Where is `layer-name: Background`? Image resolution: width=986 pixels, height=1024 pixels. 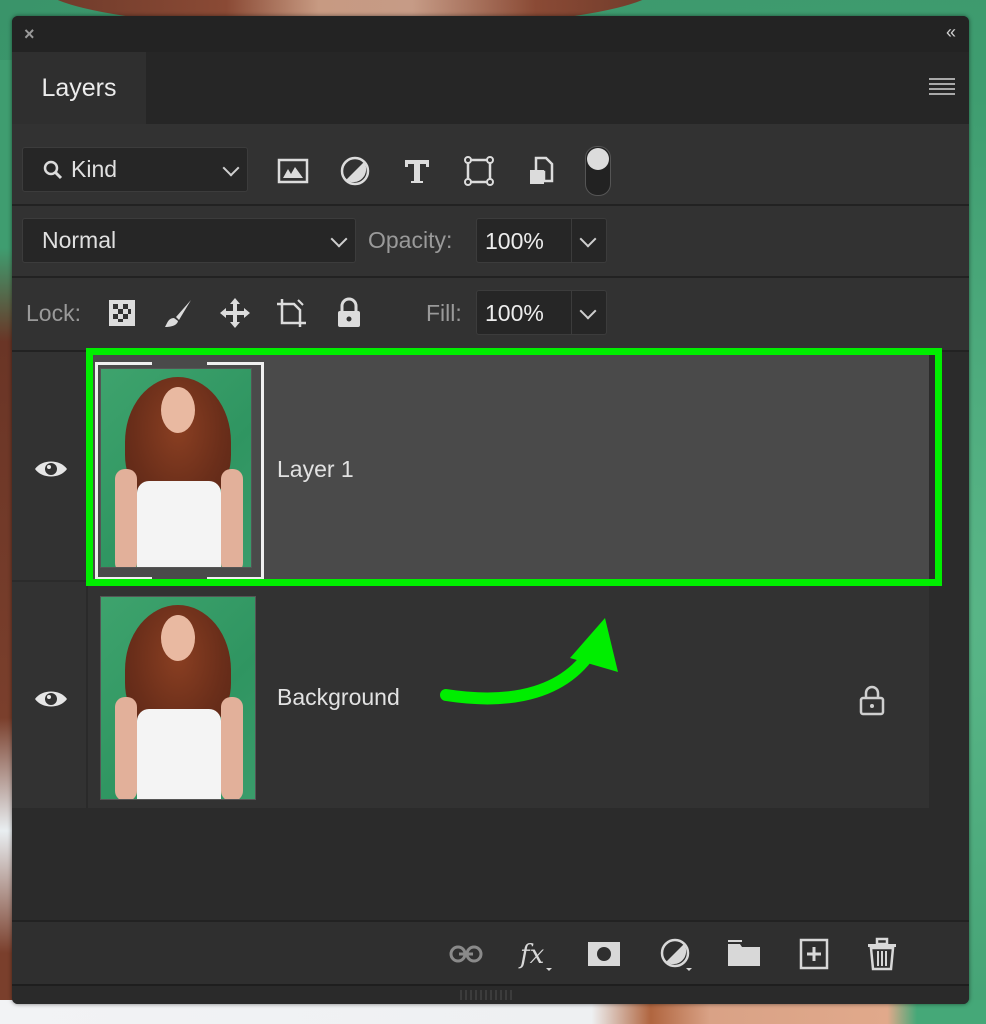 layer-name: Background is located at coordinates (338, 697).